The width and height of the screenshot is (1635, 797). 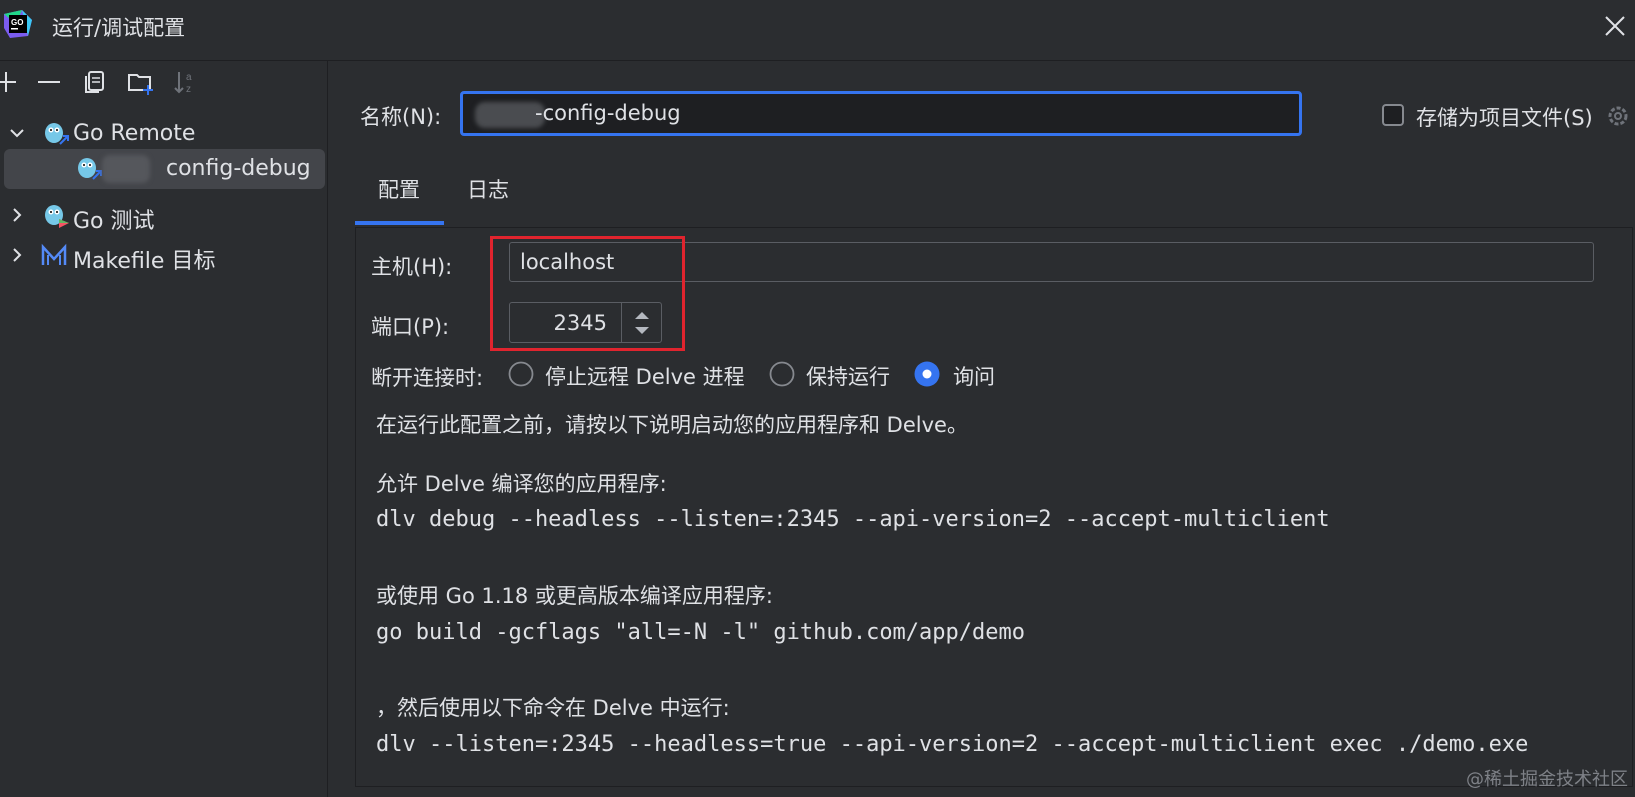 I want to click on radio-label-stop-delve: 停止远程 Delve 进程, so click(x=645, y=376).